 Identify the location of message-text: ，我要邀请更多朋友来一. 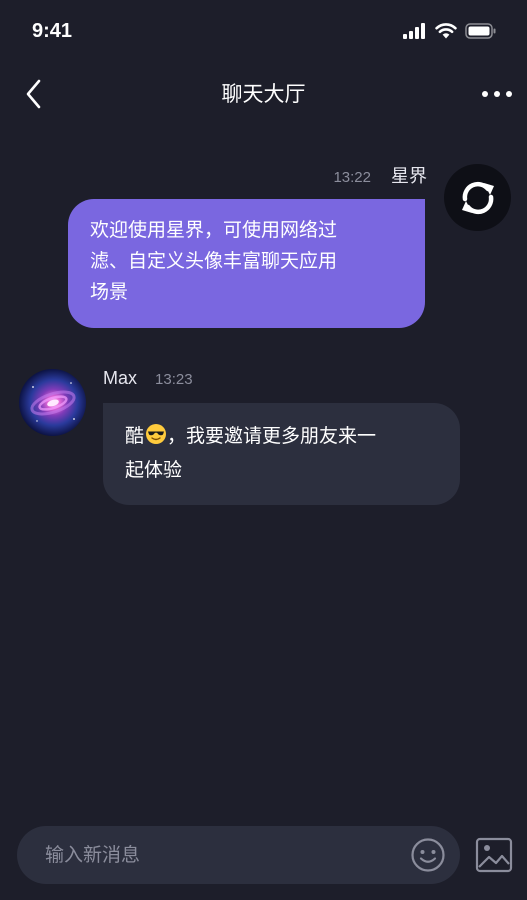
(272, 436).